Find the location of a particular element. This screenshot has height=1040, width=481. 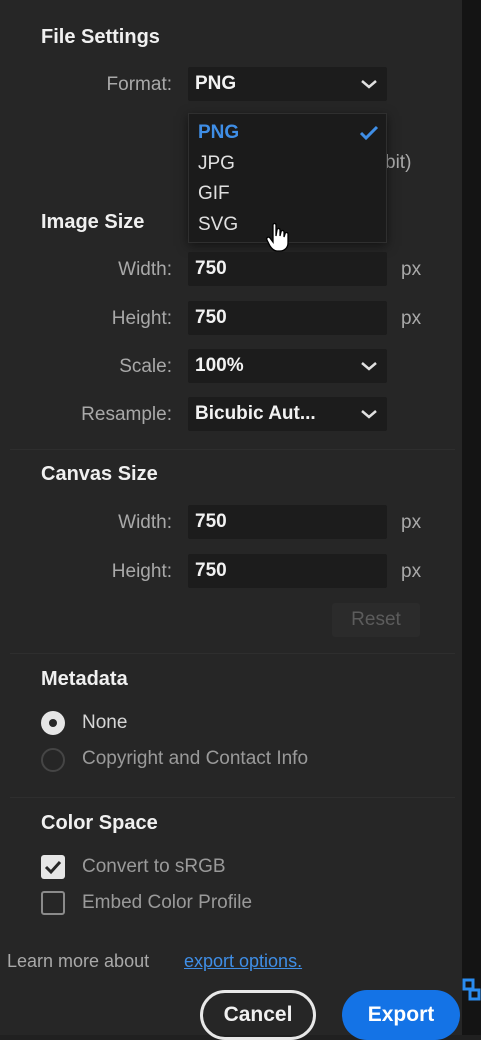

scale-label: Scale: is located at coordinates (145, 366).